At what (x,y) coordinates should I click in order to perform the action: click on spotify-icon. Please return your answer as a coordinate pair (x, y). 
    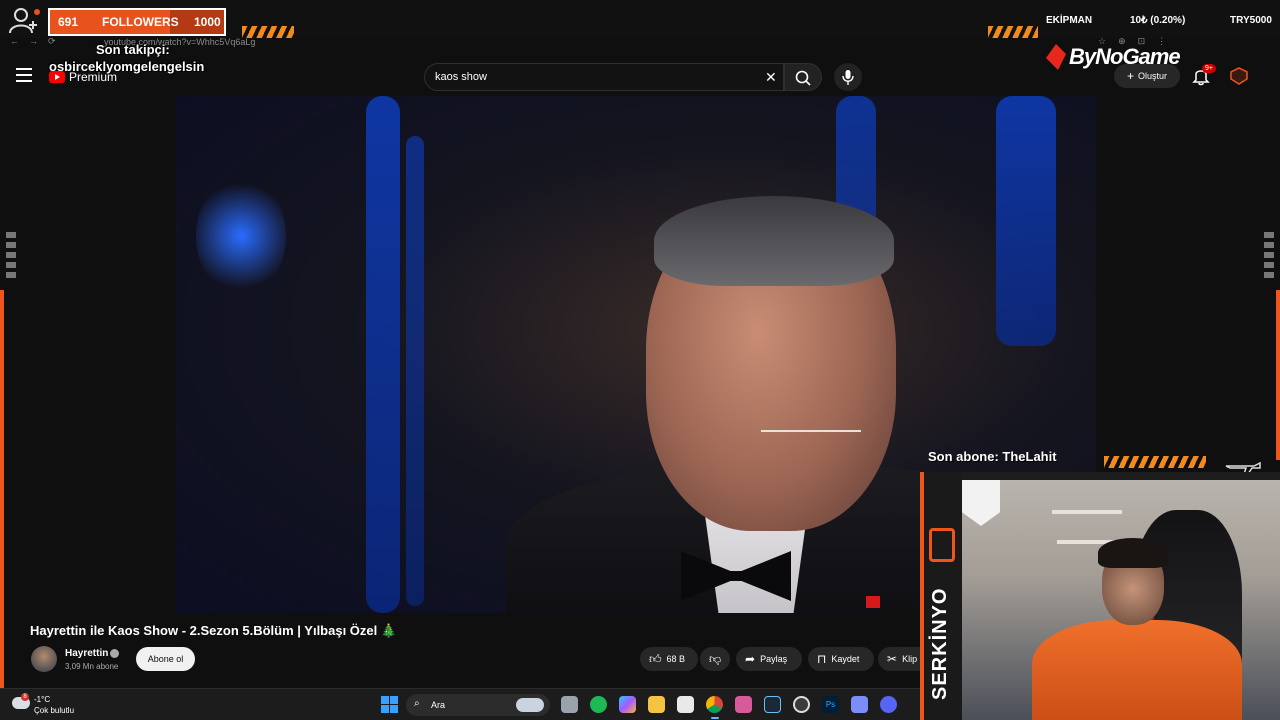
    Looking at the image, I should click on (598, 704).